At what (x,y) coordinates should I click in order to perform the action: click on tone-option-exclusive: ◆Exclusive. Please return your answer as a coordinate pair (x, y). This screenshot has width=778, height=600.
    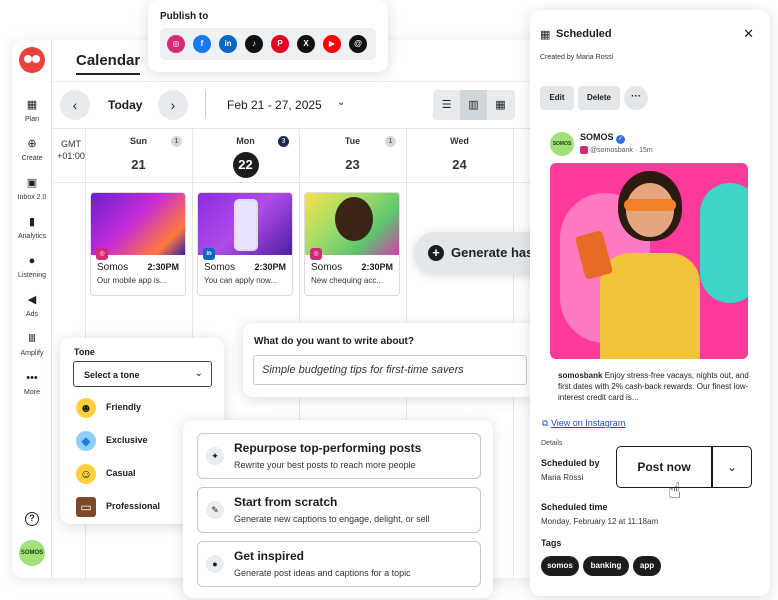
    Looking at the image, I should click on (112, 440).